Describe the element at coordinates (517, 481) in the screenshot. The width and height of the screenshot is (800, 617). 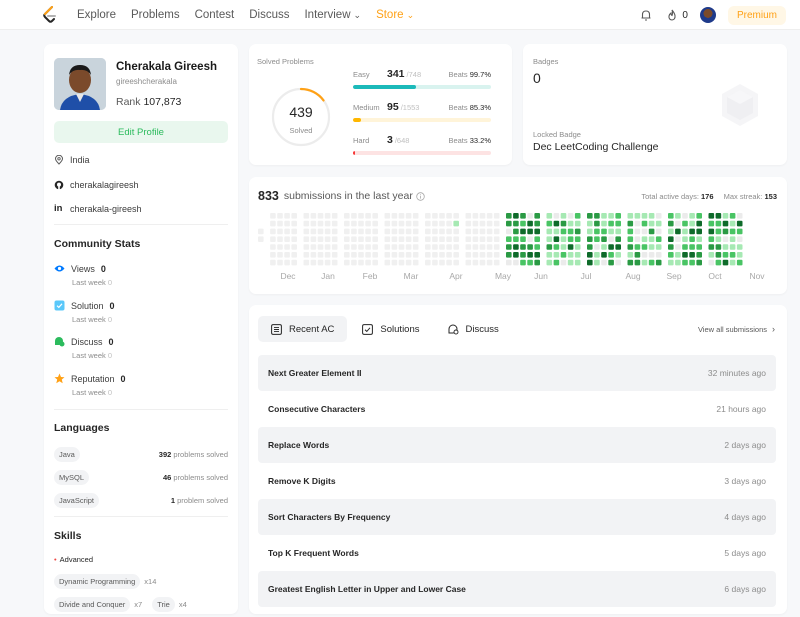
I see `submission-row: Remove K Digits 3 days ago` at that location.